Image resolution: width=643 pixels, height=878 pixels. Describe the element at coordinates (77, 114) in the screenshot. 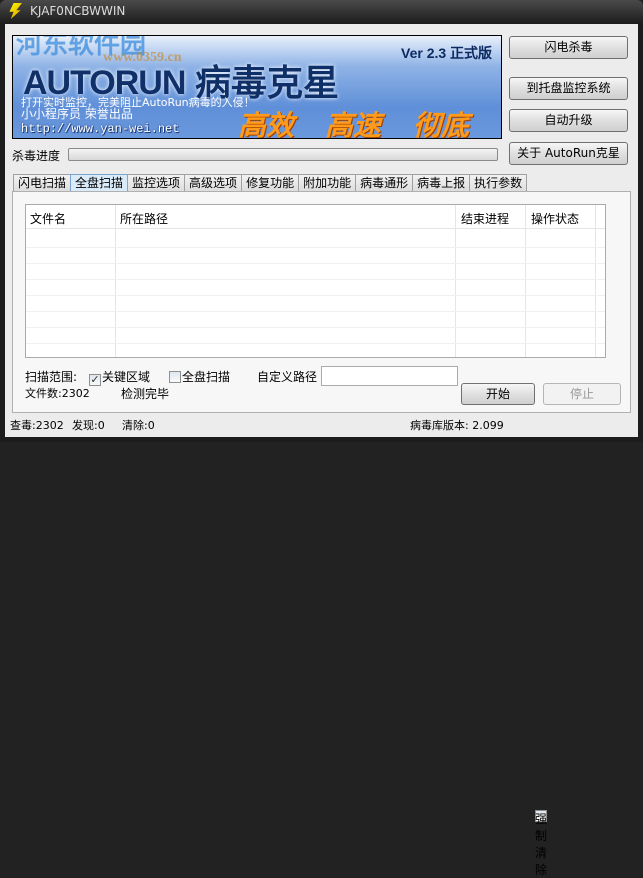

I see `author-name: 小小程序员 荣誉出品` at that location.